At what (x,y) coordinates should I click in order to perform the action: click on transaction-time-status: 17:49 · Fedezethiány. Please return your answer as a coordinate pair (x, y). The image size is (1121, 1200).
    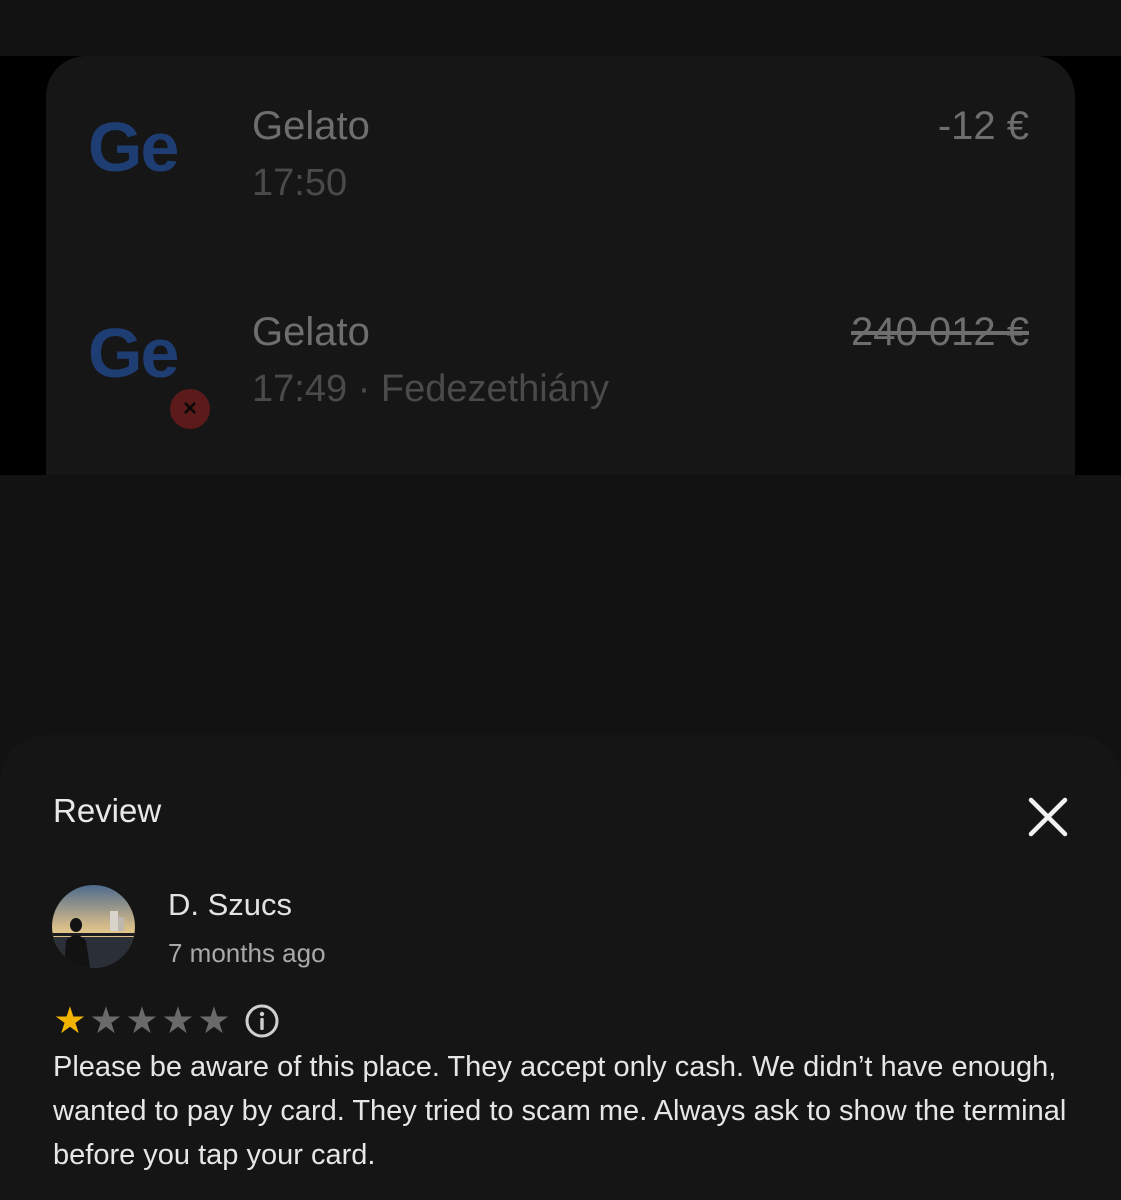
    Looking at the image, I should click on (431, 389).